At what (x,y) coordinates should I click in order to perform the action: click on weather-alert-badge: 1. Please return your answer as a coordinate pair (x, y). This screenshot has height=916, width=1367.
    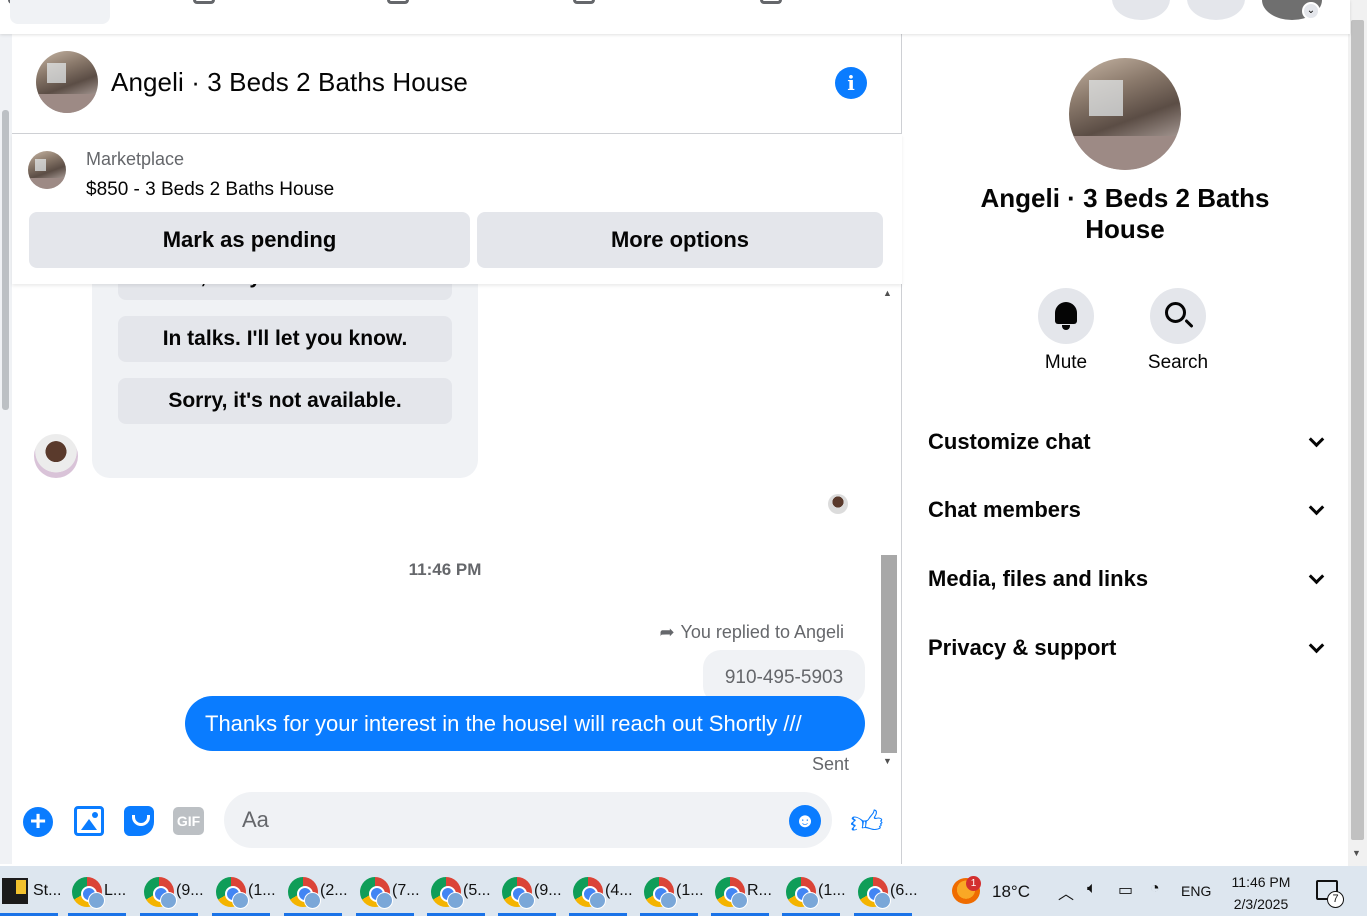
    Looking at the image, I should click on (973, 883).